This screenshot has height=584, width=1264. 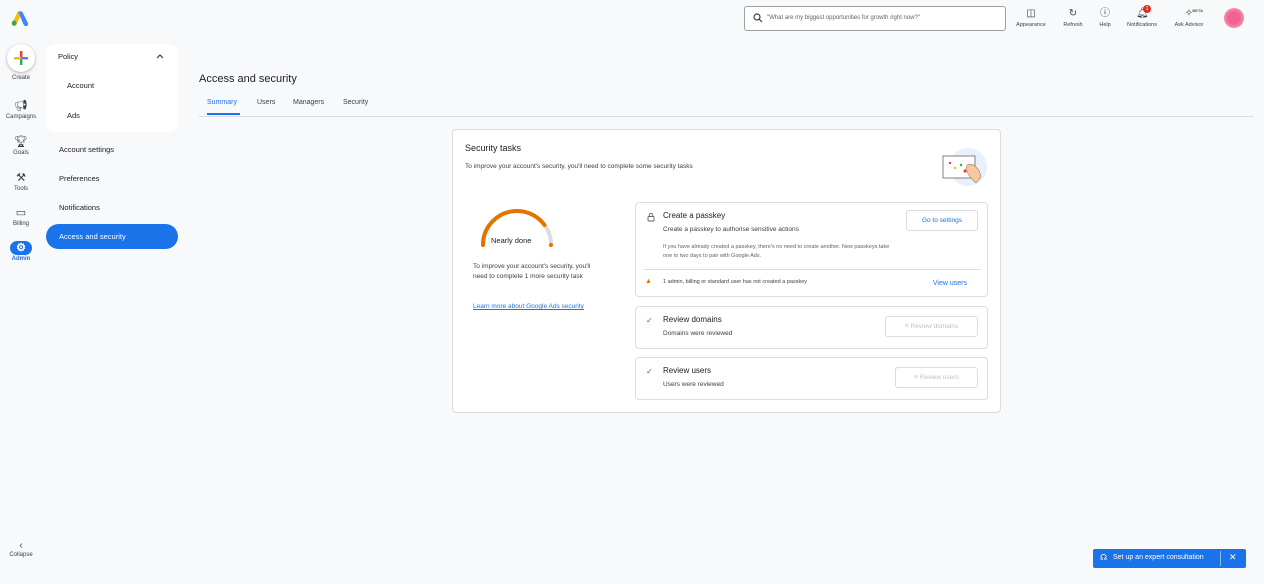 What do you see at coordinates (1147, 9) in the screenshot?
I see `notifications-badge: 1` at bounding box center [1147, 9].